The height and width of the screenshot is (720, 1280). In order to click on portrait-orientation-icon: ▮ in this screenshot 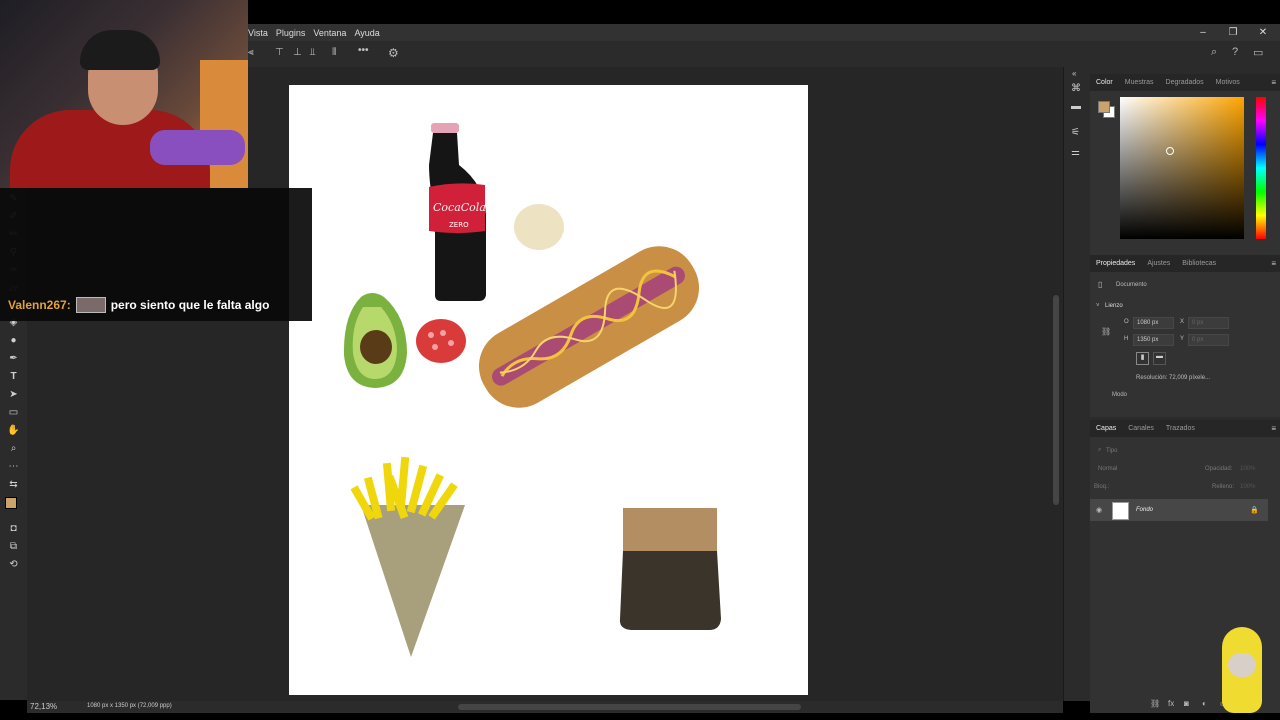, I will do `click(1142, 358)`.